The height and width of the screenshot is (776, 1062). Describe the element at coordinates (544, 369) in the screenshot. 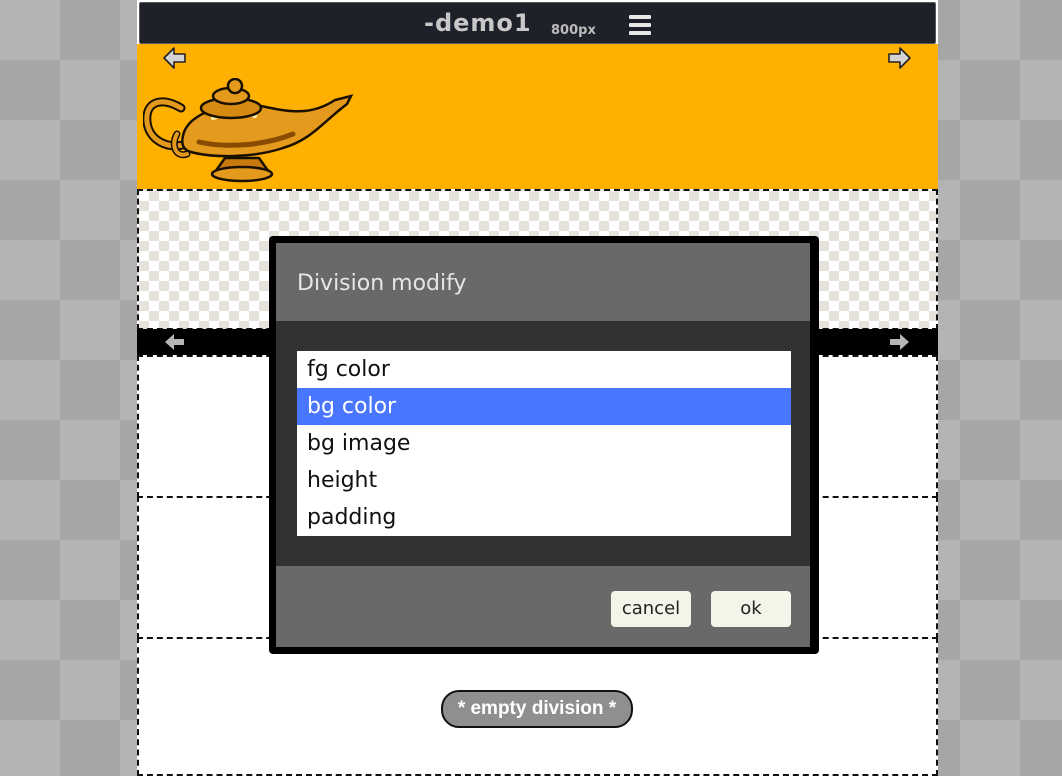

I see `option-fg-color: fg color` at that location.